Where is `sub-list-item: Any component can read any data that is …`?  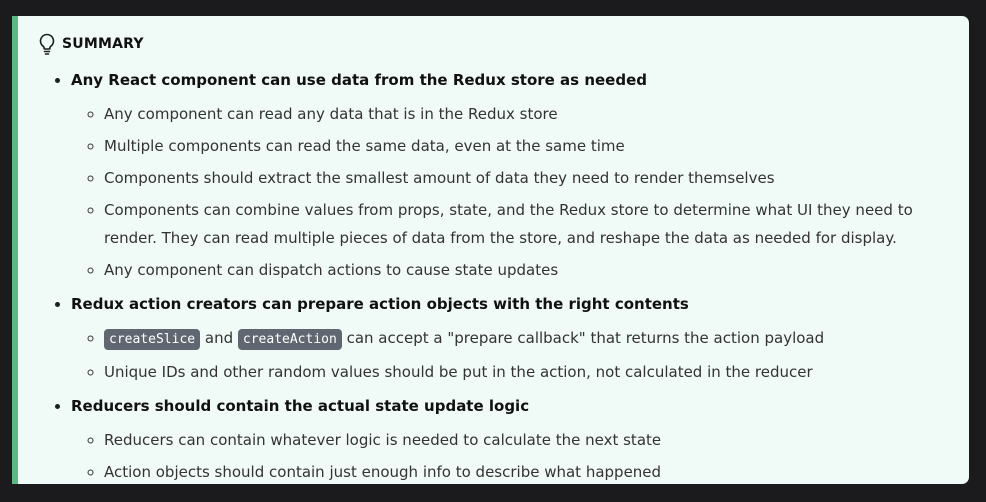 sub-list-item: Any component can read any data that is … is located at coordinates (524, 114).